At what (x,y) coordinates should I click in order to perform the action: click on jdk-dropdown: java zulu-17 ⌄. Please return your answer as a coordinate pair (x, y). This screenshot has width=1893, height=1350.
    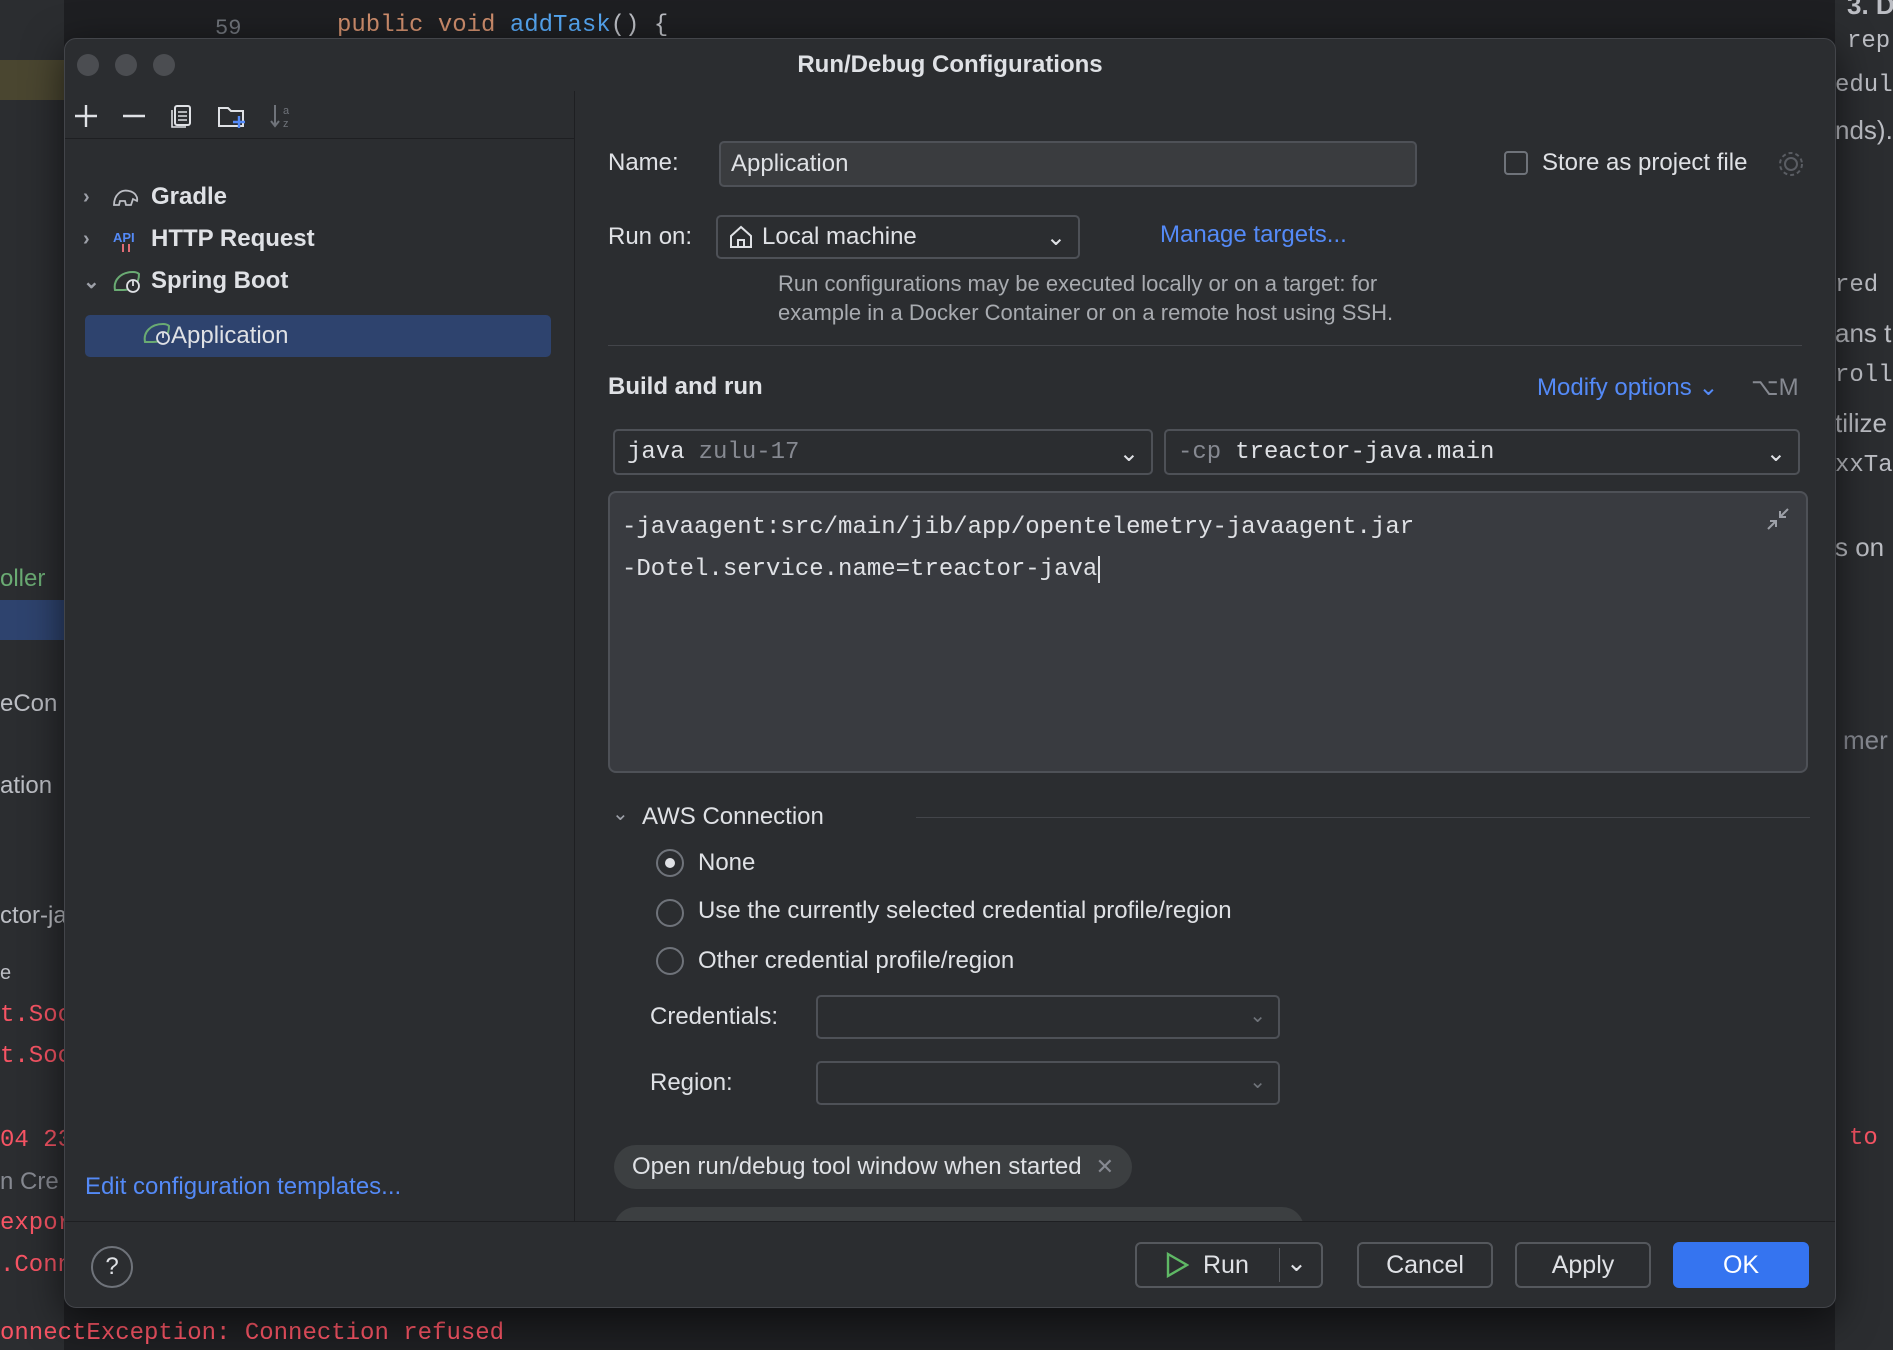
    Looking at the image, I should click on (883, 452).